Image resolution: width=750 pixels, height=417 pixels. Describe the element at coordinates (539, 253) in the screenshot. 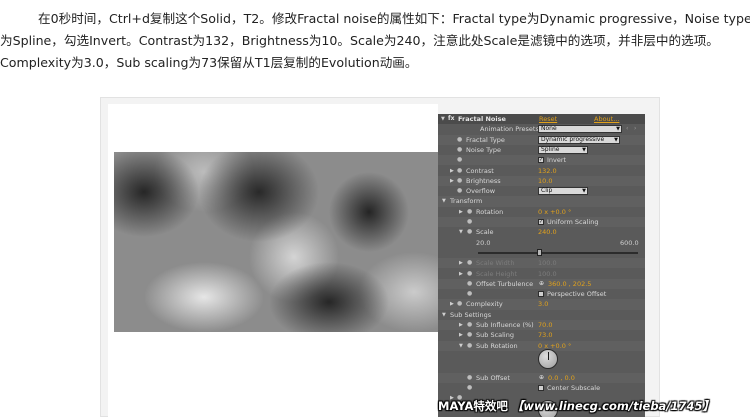

I see `scale-slider-handle` at that location.